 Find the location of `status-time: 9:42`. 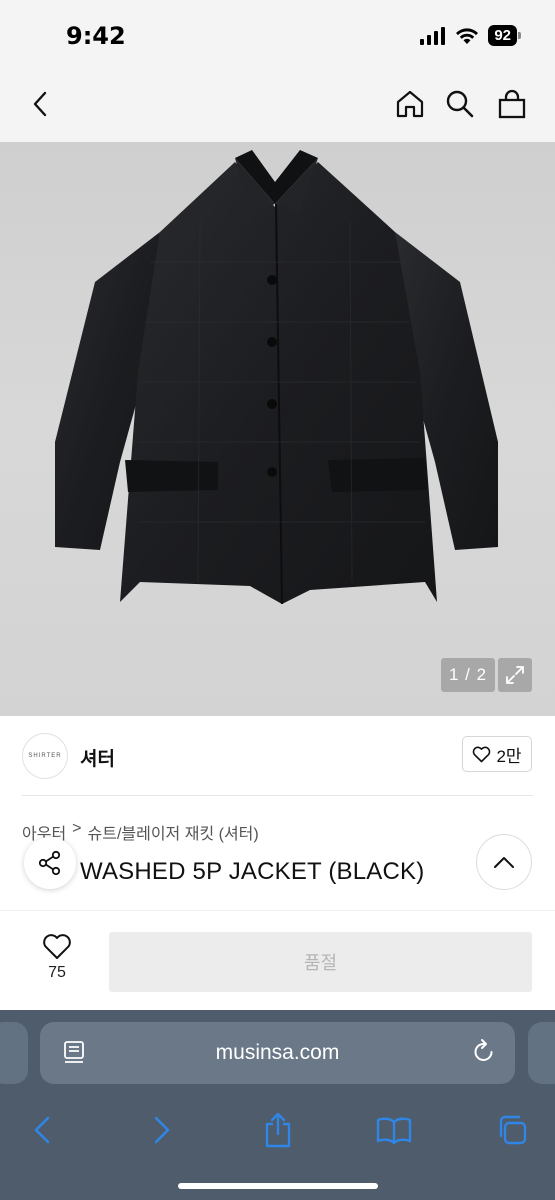

status-time: 9:42 is located at coordinates (96, 36).